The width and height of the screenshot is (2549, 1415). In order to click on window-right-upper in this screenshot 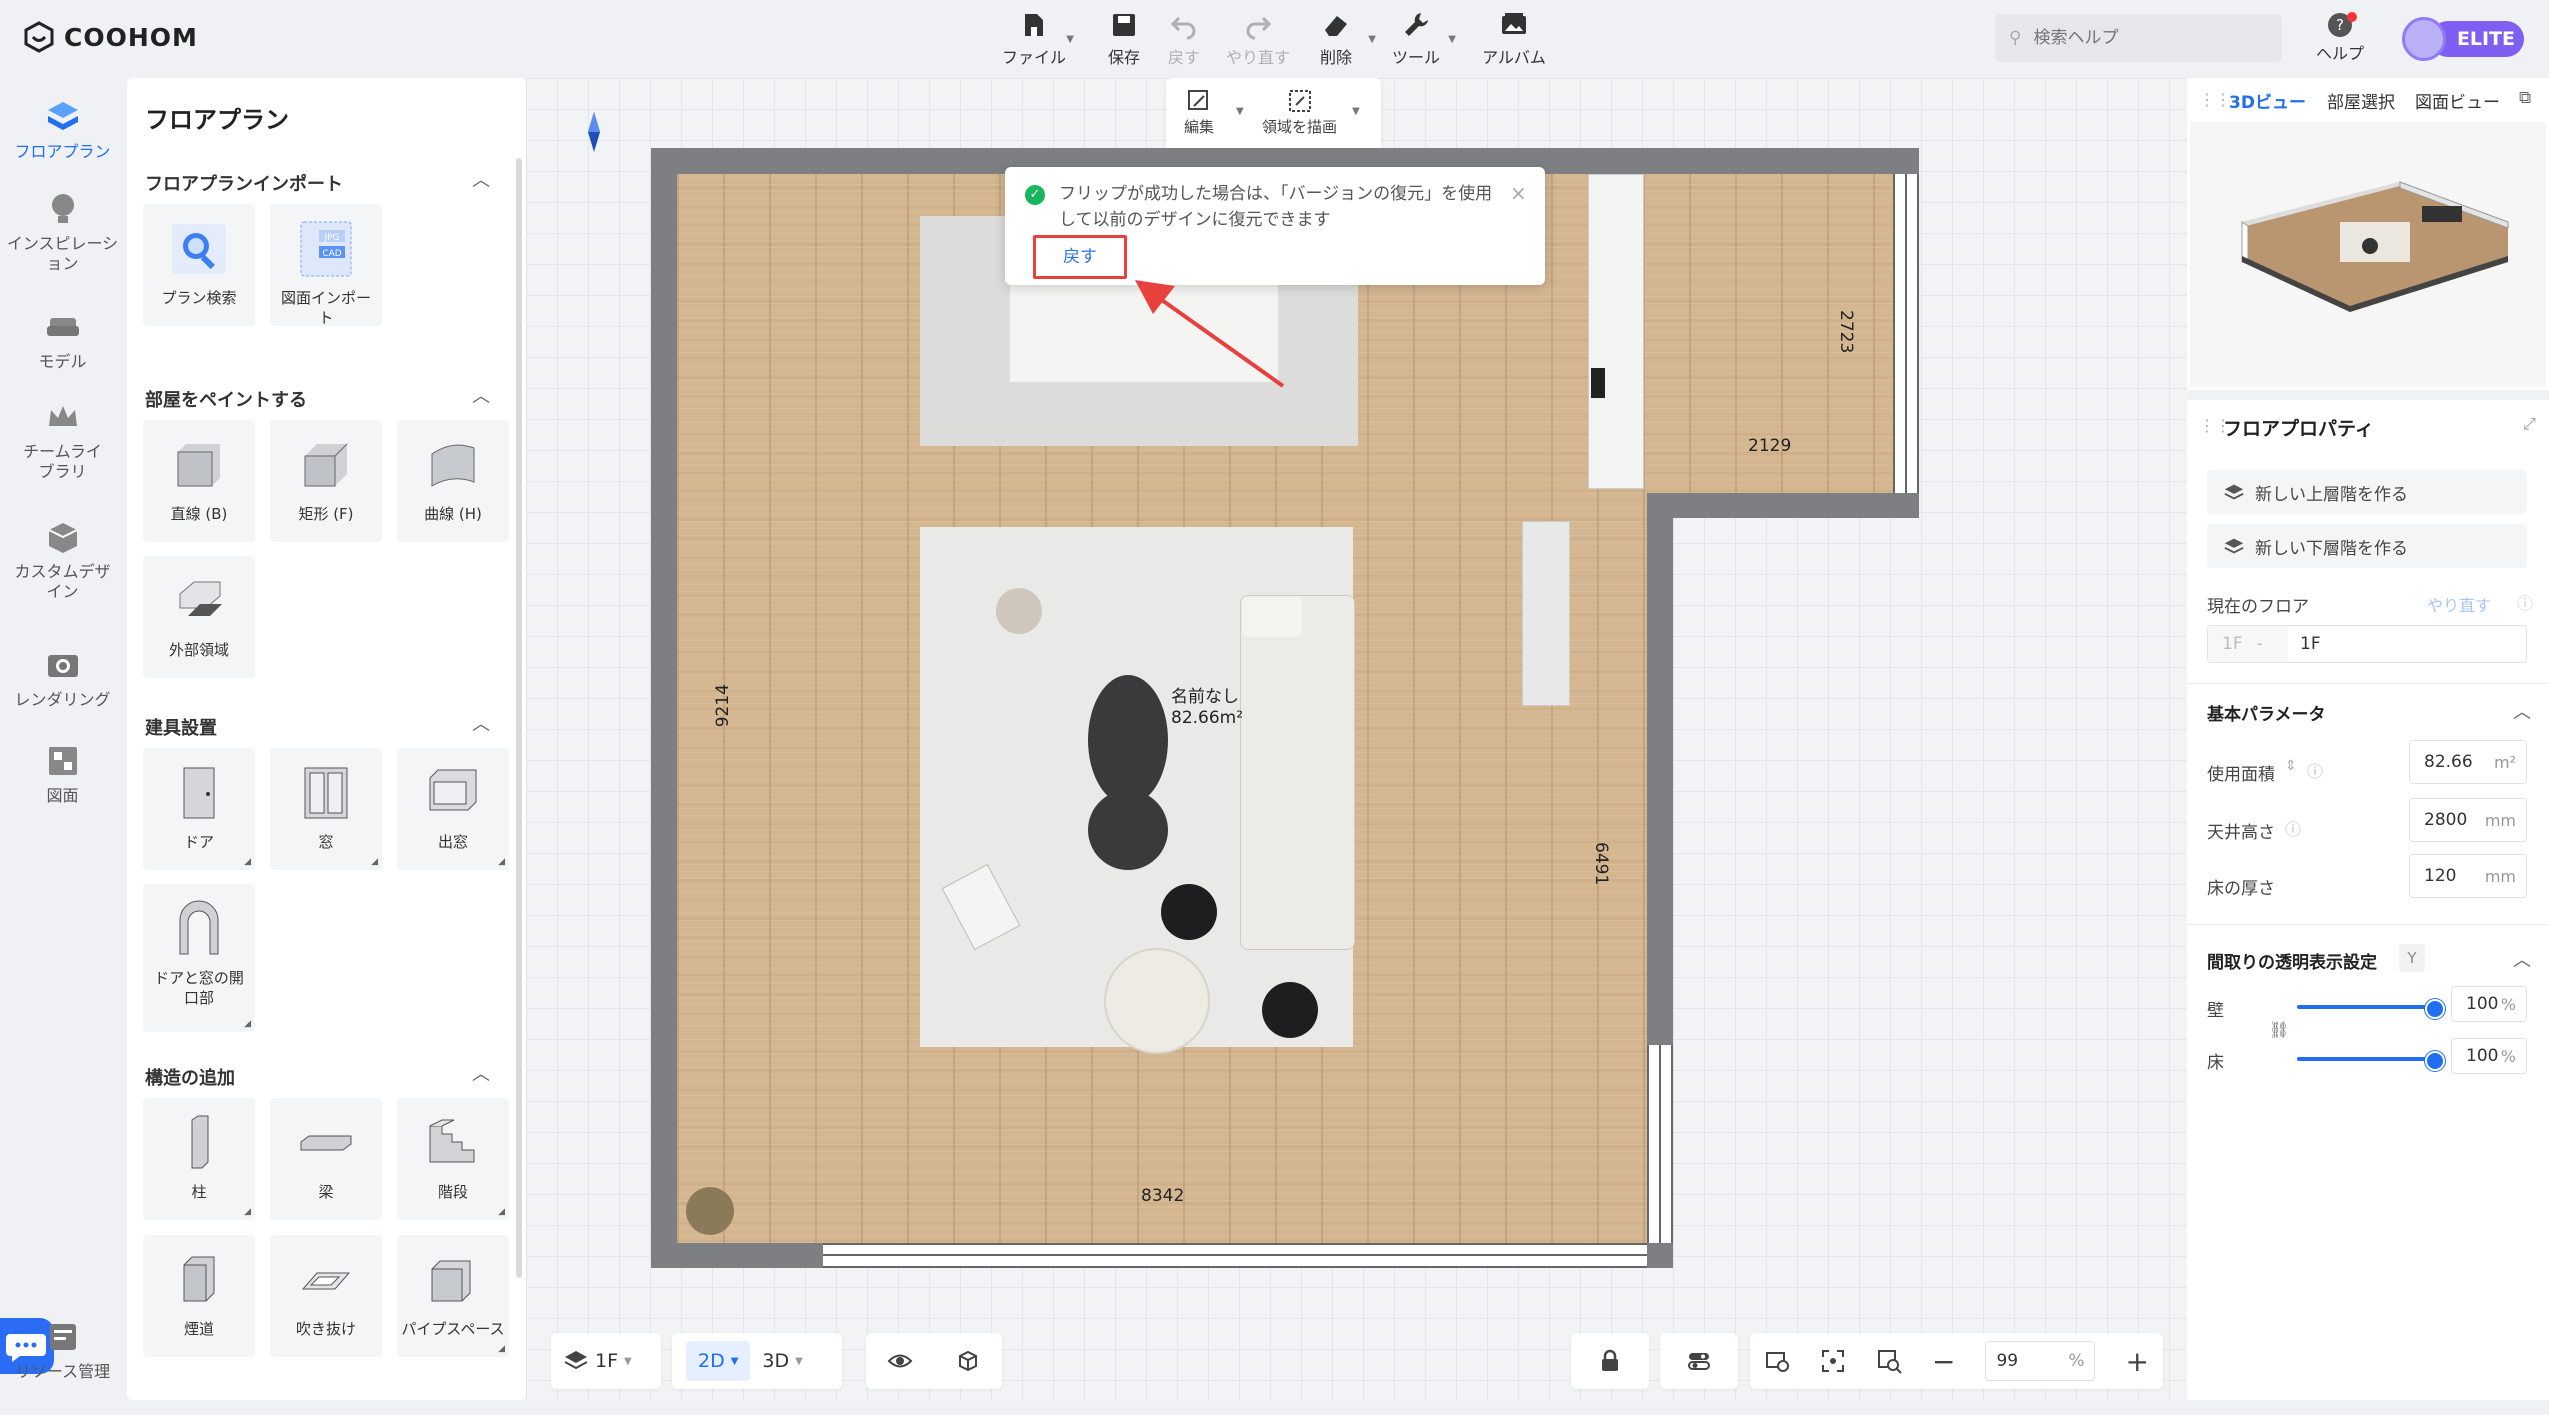, I will do `click(1906, 333)`.